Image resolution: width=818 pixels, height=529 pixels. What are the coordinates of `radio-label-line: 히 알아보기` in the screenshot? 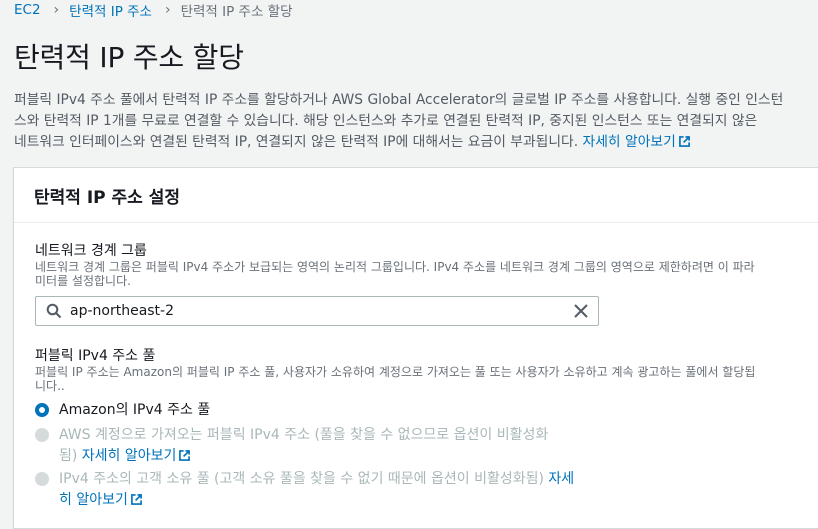 It's located at (316, 500).